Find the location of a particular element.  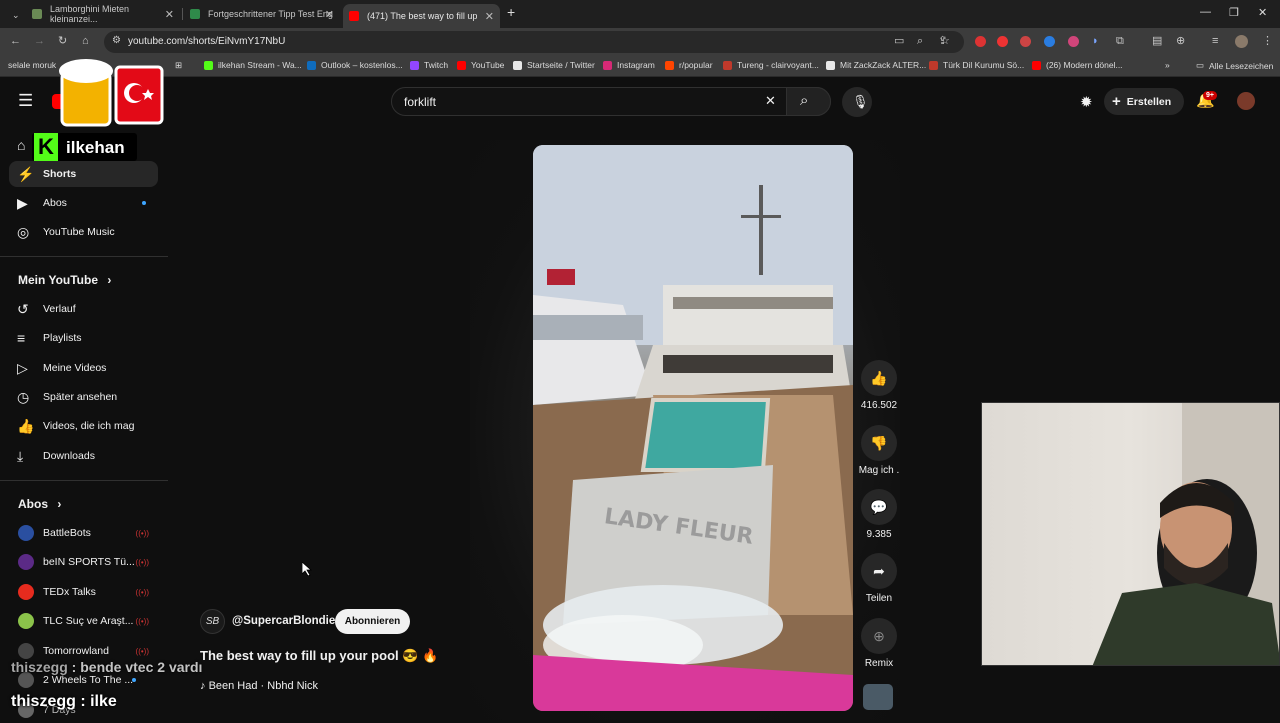

chat-message: thiszegg : bende vtec 2 vardı is located at coordinates (107, 667).